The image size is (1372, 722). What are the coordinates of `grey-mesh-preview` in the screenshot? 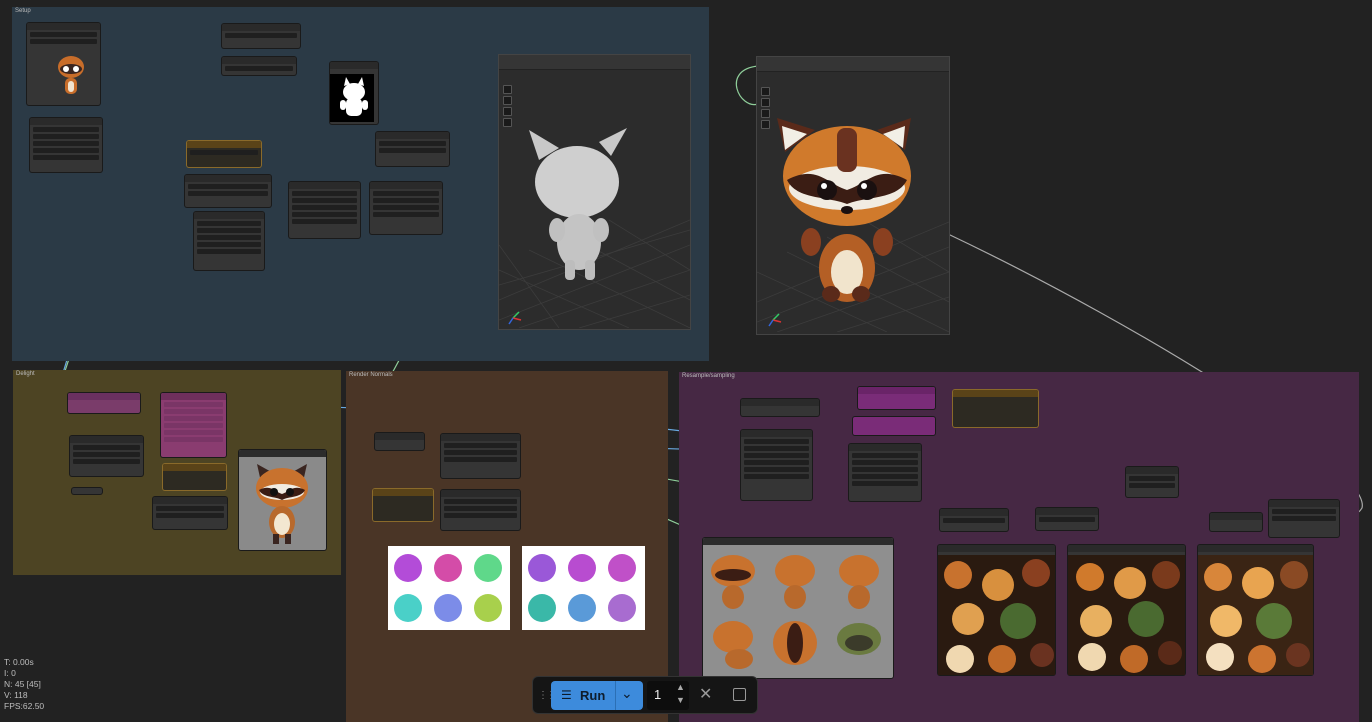 It's located at (594, 228).